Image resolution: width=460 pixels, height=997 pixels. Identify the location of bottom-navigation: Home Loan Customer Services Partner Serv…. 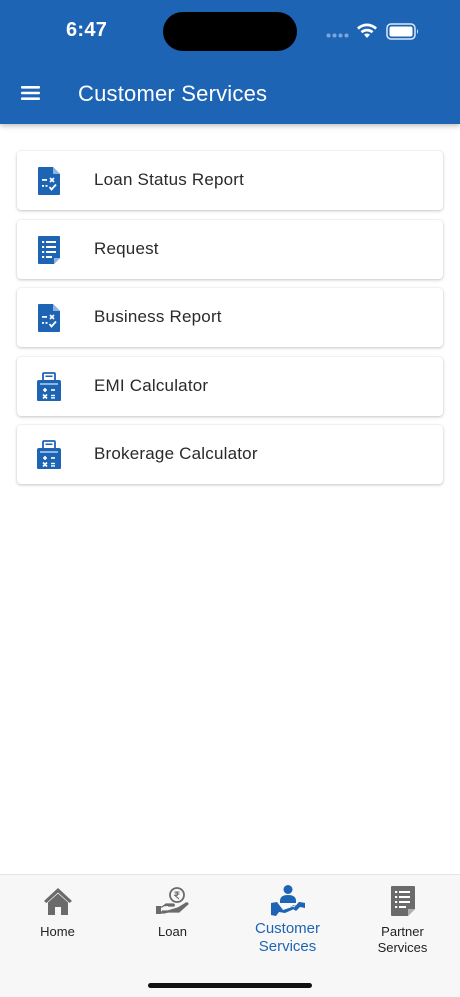
(230, 935).